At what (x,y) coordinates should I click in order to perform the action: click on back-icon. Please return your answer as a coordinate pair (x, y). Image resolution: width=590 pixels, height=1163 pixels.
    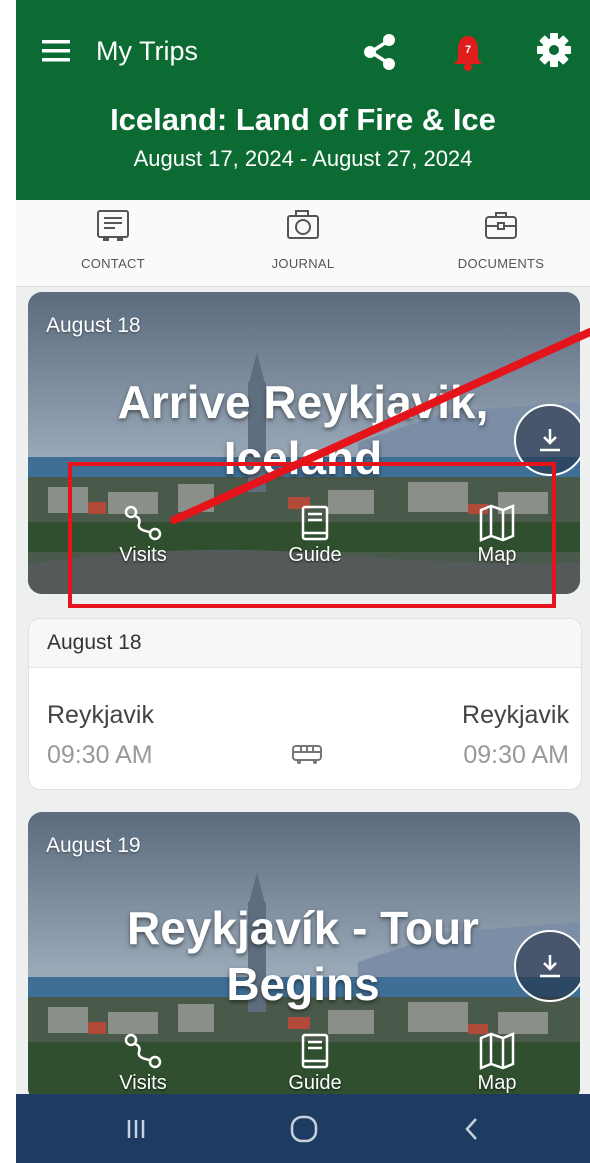
    Looking at the image, I should click on (472, 1129).